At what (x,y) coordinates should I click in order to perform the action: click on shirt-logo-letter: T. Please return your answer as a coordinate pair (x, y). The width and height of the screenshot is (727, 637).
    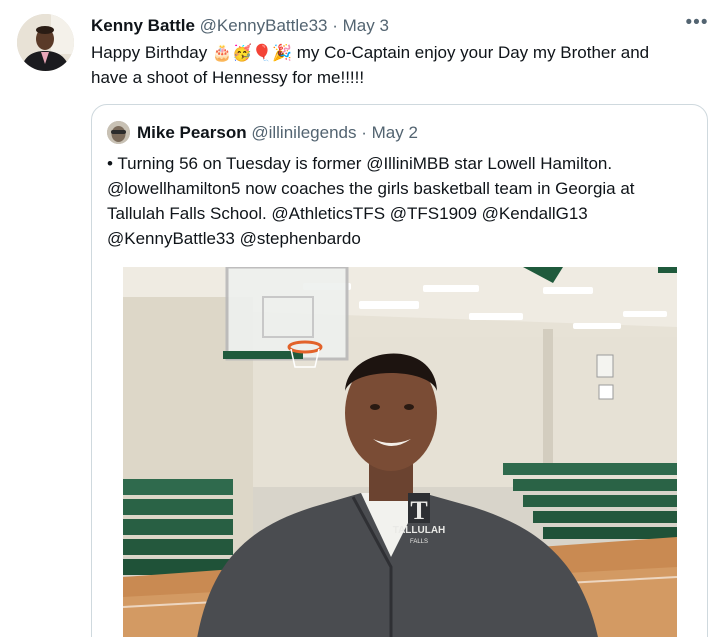
    Looking at the image, I should click on (418, 510).